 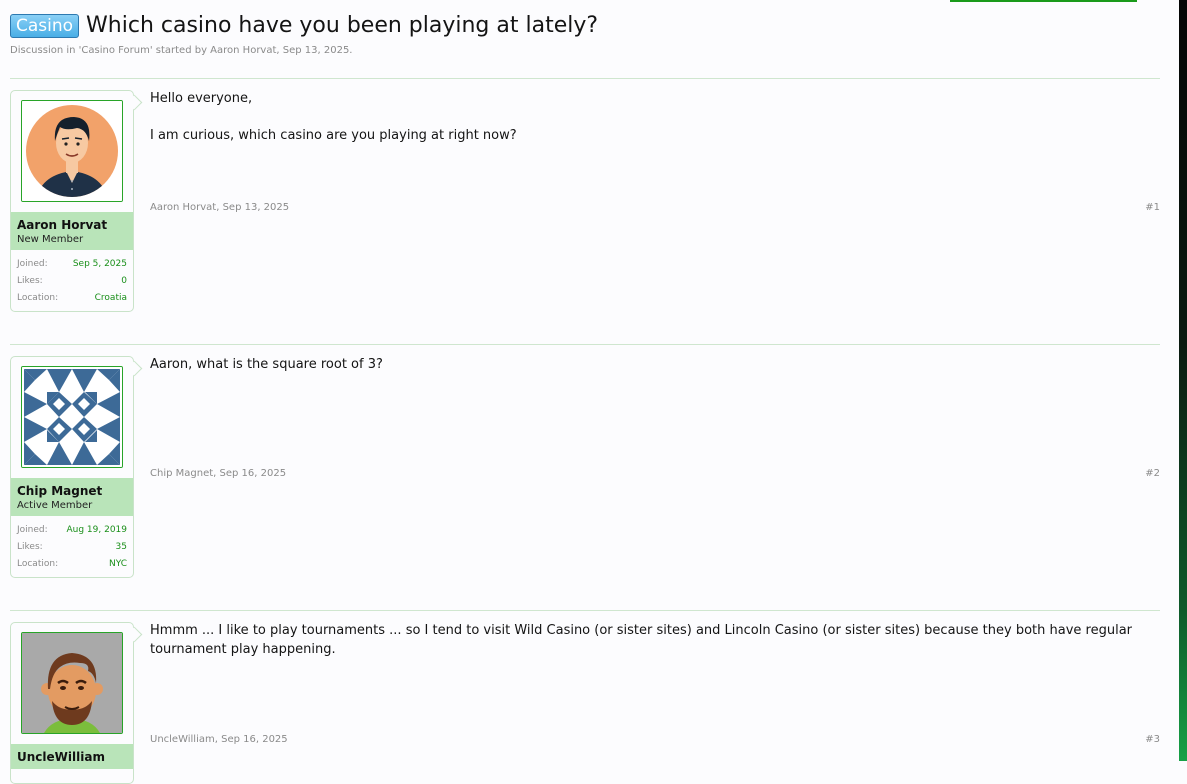 What do you see at coordinates (124, 281) in the screenshot?
I see `stat-value: 0` at bounding box center [124, 281].